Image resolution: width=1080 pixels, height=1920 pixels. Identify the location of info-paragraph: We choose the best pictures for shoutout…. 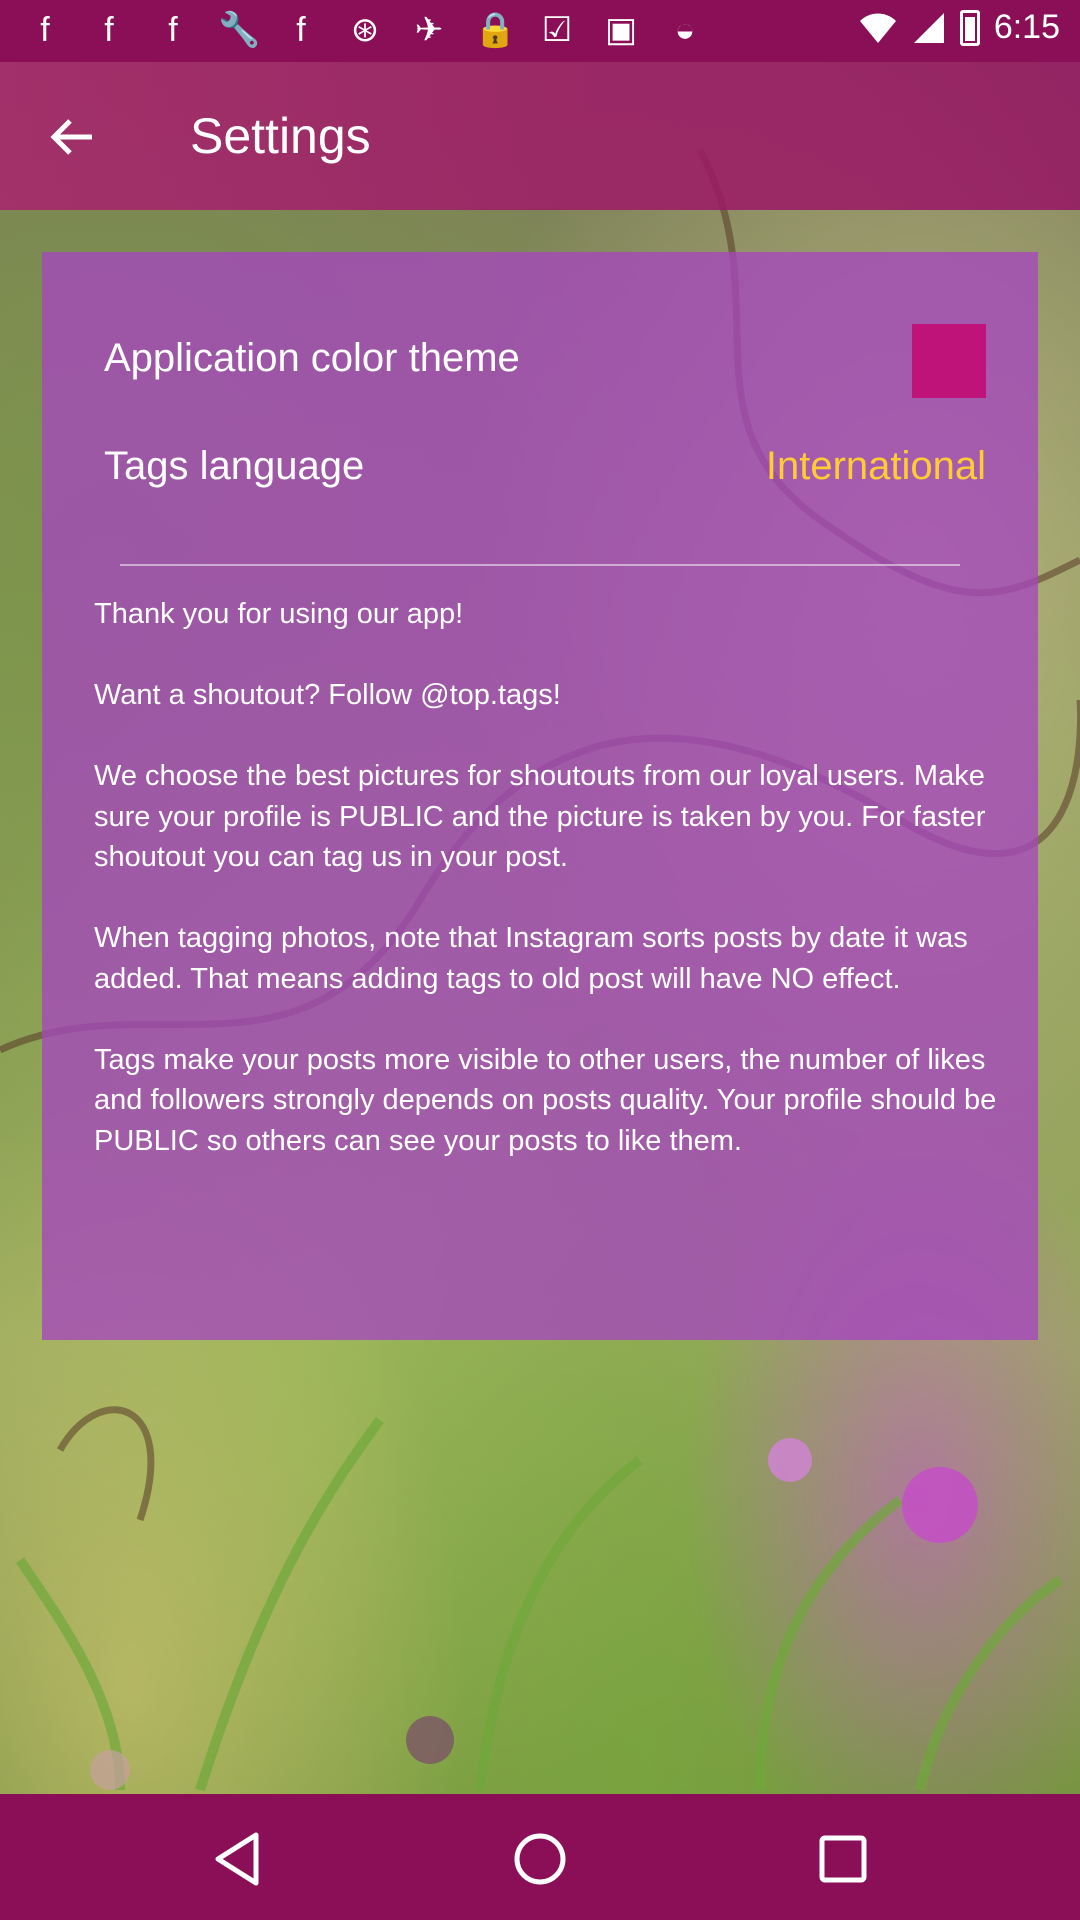
(540, 816).